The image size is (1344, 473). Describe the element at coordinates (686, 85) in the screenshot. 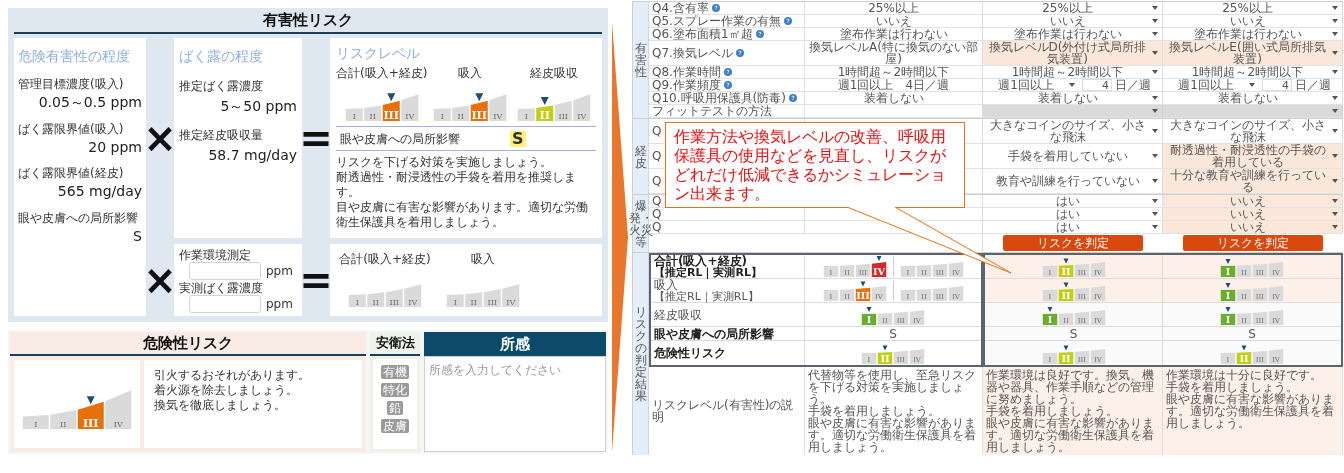

I see `question-label: Q9.作業頻度` at that location.